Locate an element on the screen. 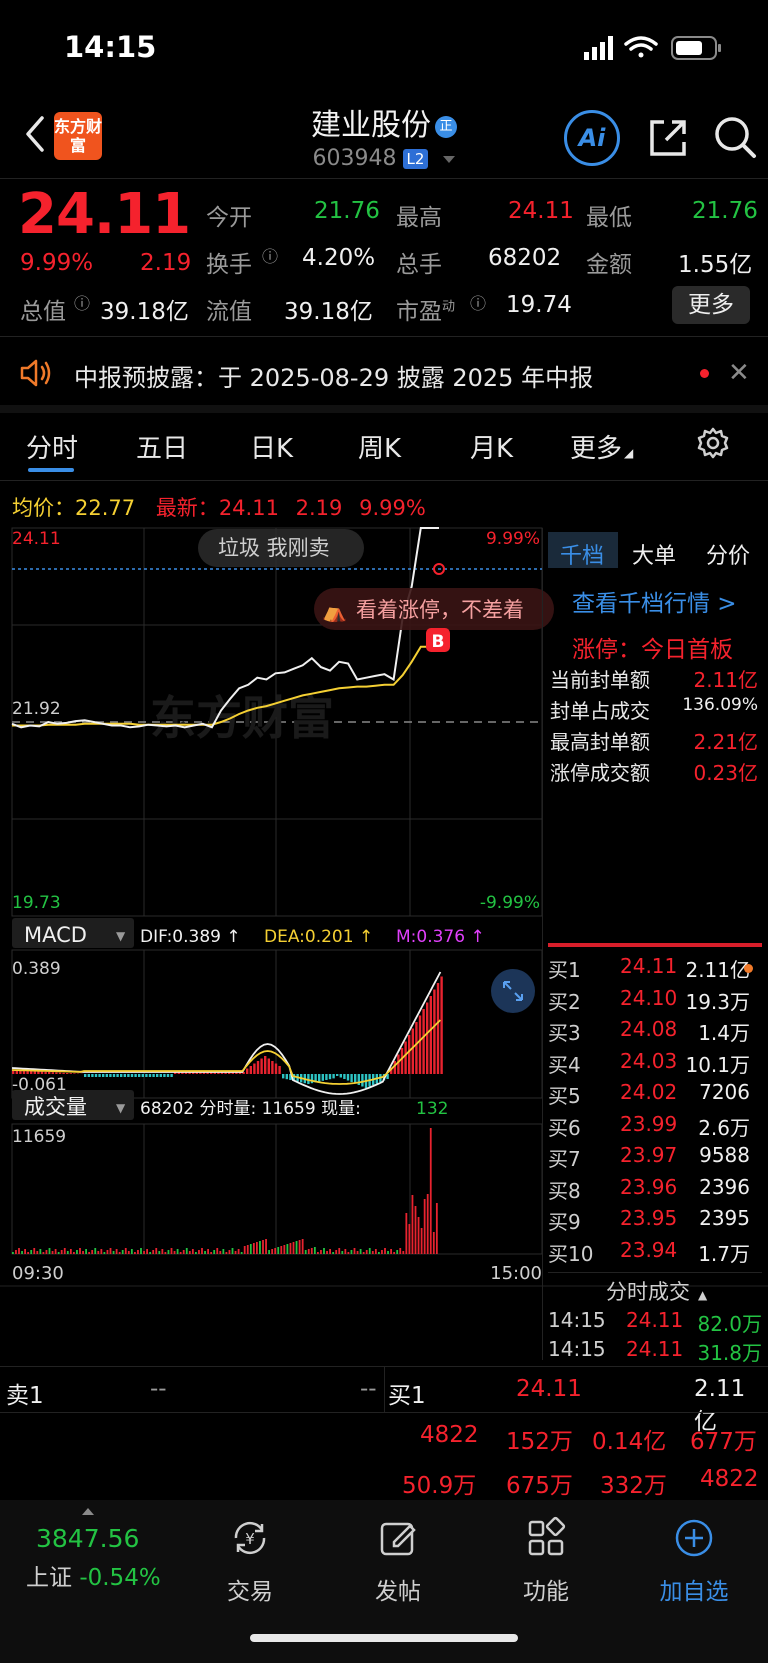 This screenshot has height=1663, width=768. tab-5day: 五日 is located at coordinates (162, 446).